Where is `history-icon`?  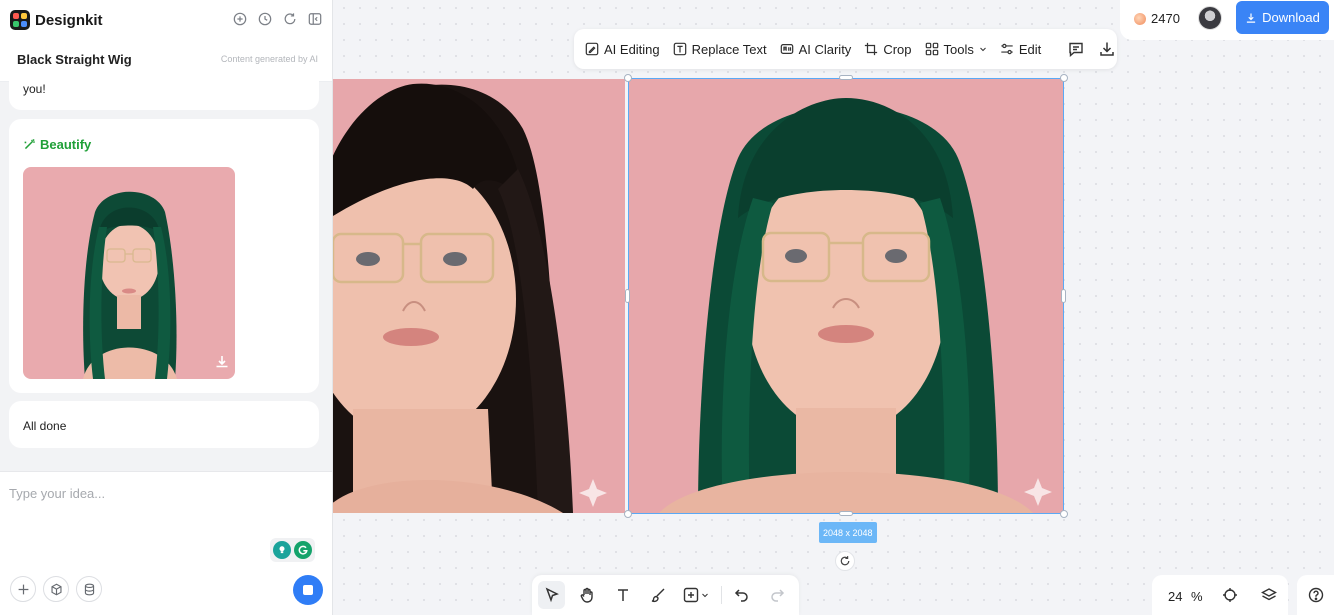 history-icon is located at coordinates (265, 19).